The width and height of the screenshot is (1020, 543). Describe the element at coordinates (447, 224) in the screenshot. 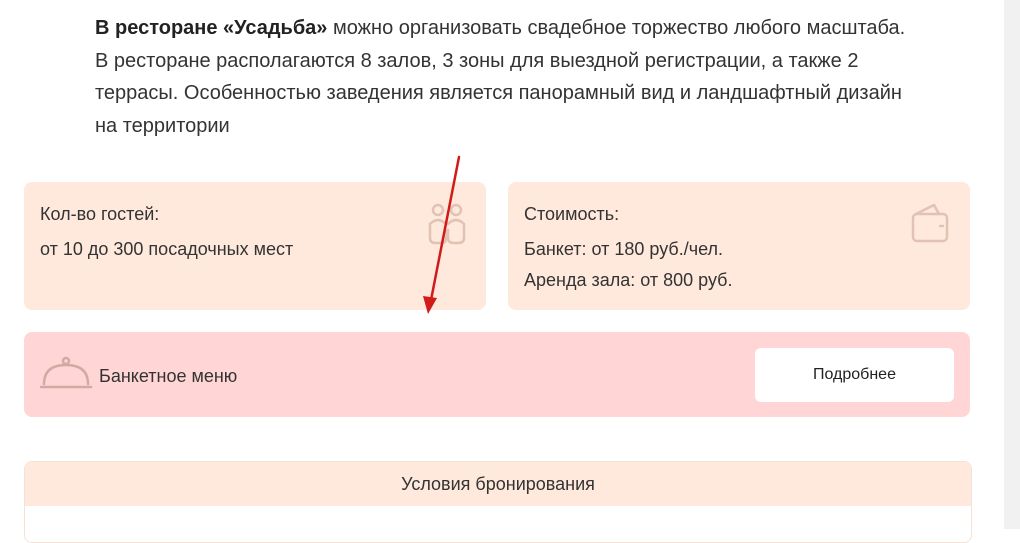

I see `guests-icon` at that location.